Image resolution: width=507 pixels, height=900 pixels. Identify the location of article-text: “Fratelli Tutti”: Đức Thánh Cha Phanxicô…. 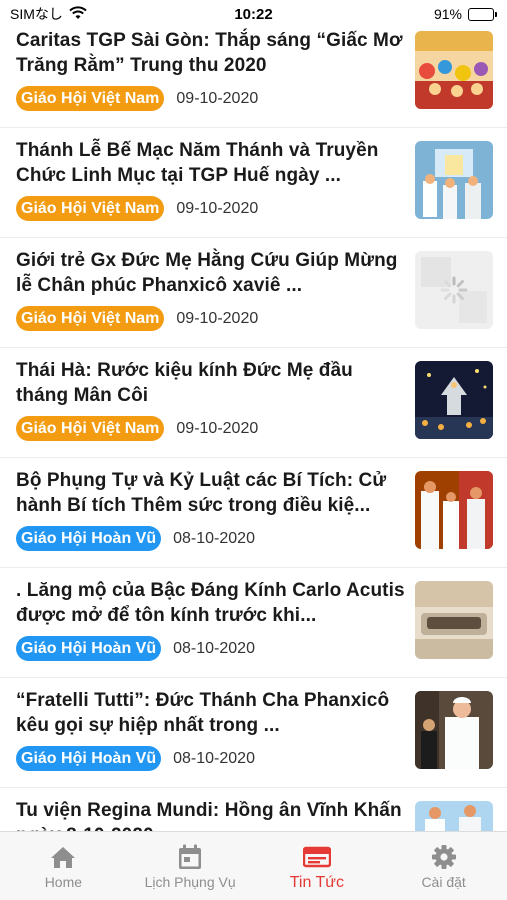
(215, 729).